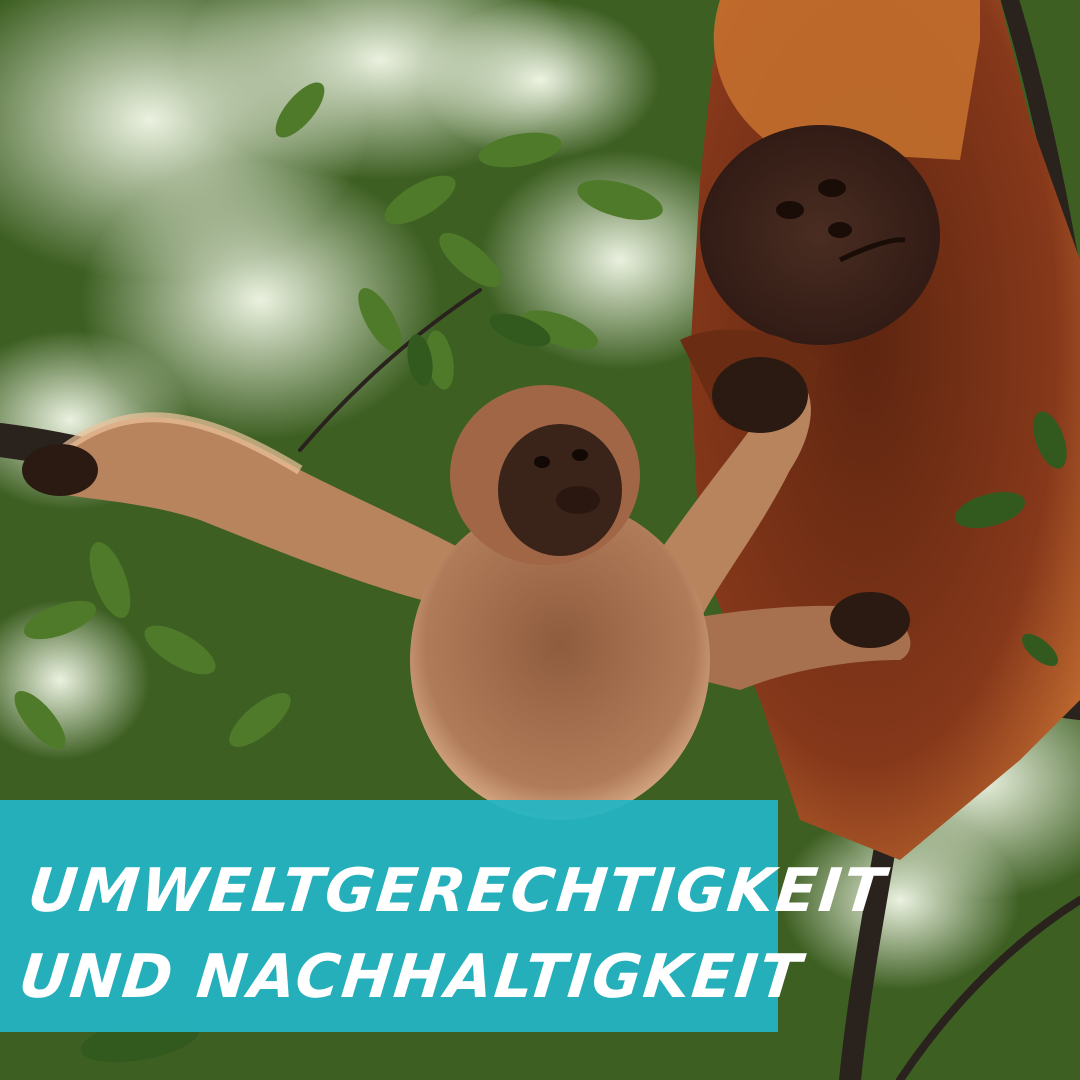 The image size is (1080, 1080). I want to click on banner-title: UMWELTGERECHTIGKEIT UND NACHHALTIGKEIT, so click(452, 934).